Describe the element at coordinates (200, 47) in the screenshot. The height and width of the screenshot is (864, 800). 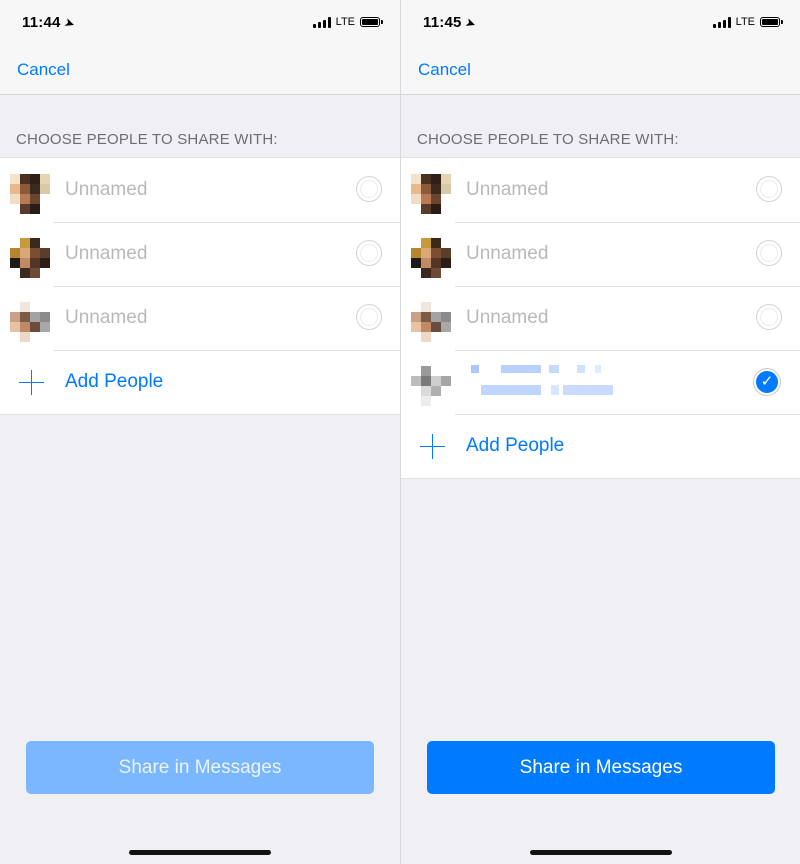
I see `navigation-bar: 11:44 ➤ LTE Cancel` at that location.